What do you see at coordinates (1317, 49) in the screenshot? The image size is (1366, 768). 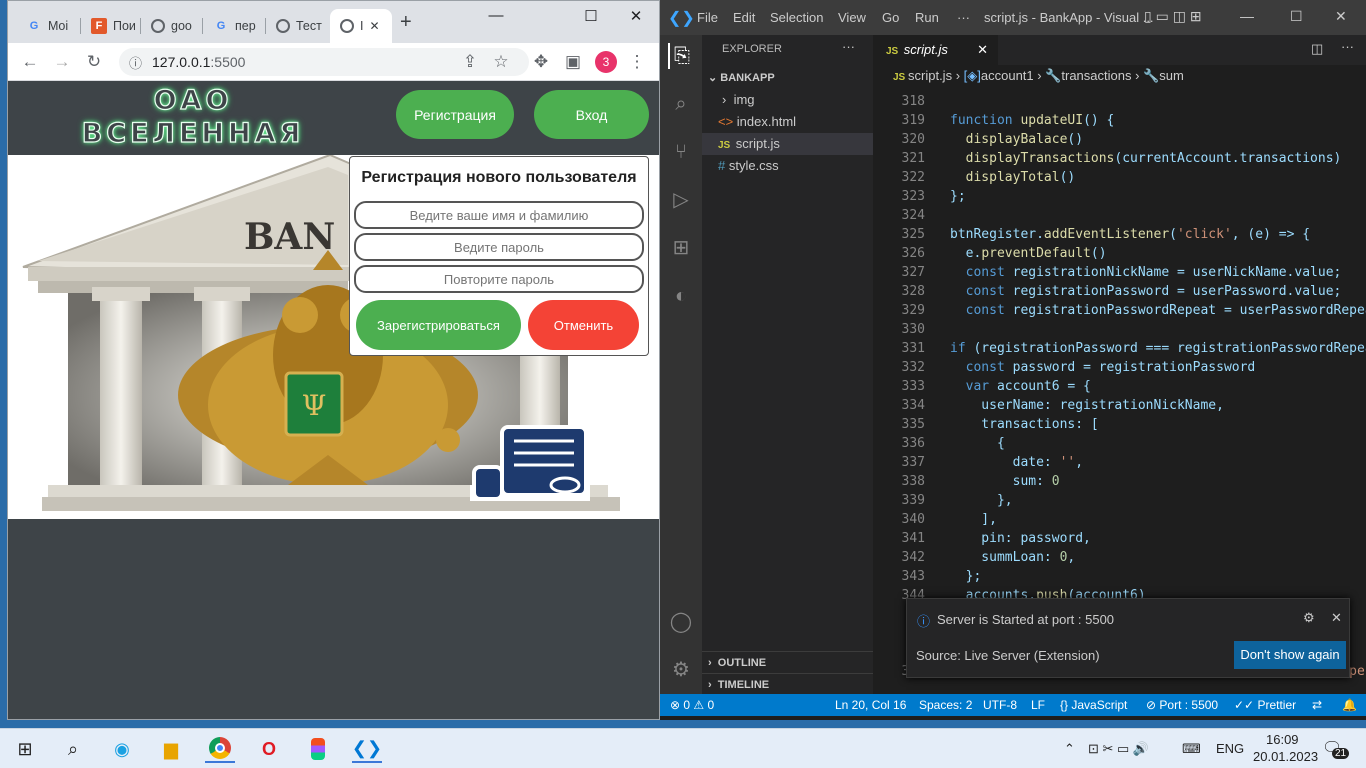 I see `split-editor-icon: ◫` at bounding box center [1317, 49].